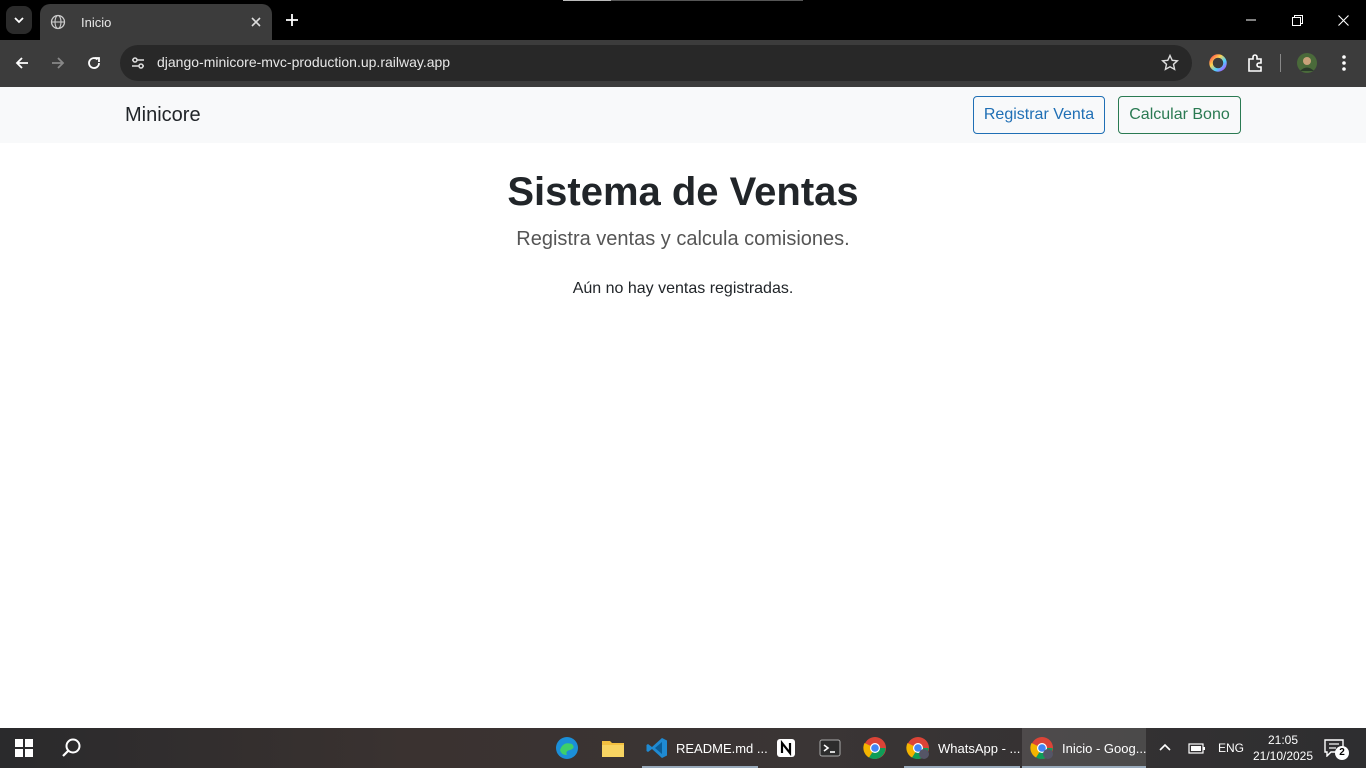 The image size is (1366, 768). I want to click on edge-icon, so click(567, 748).